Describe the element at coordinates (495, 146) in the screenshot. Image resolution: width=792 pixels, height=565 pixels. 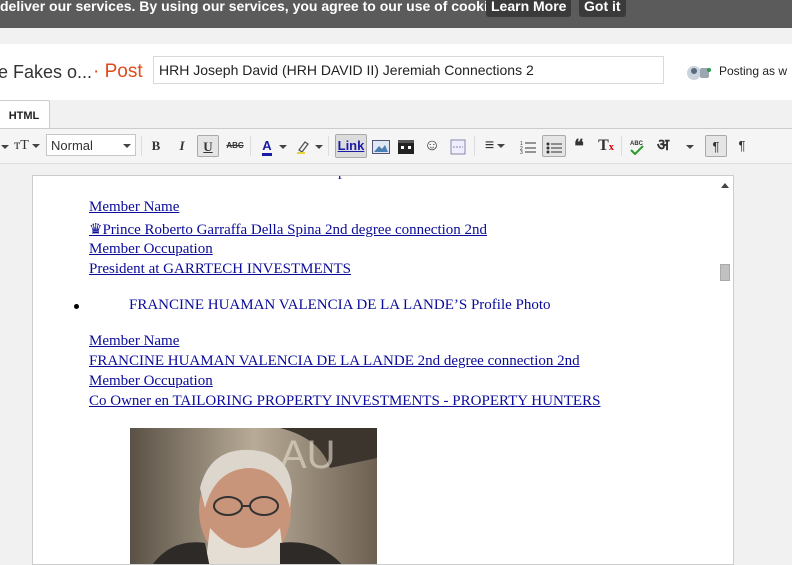
I see `align-icon: ≡` at that location.